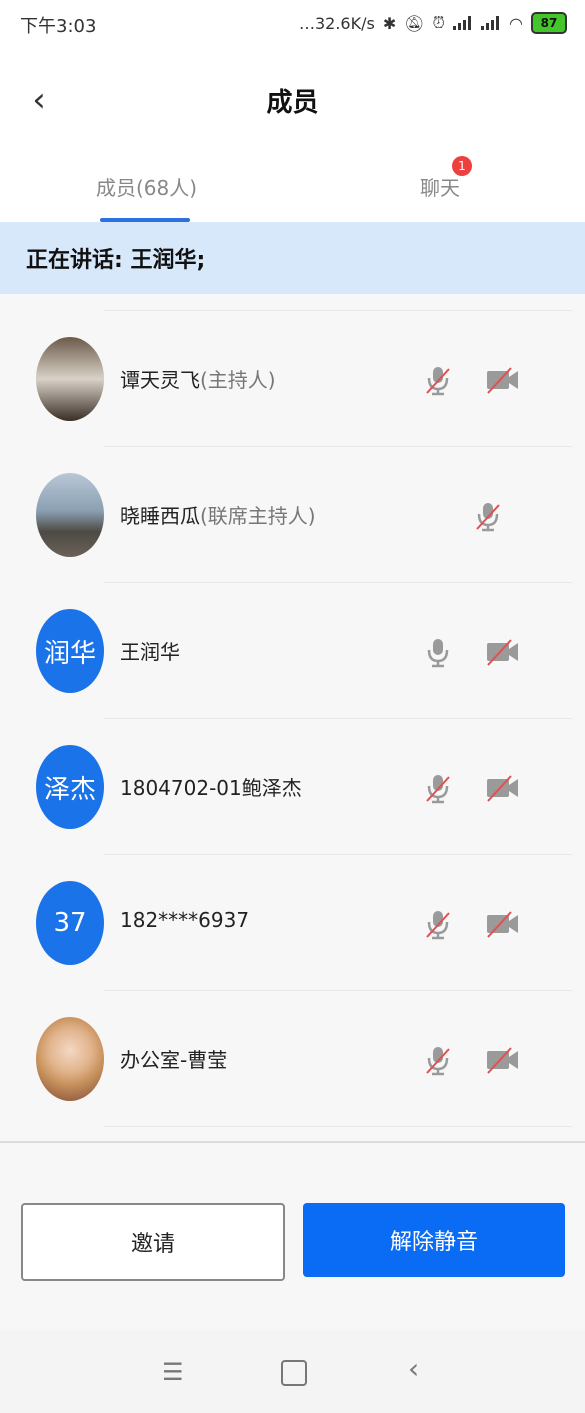 This screenshot has height=1413, width=585. I want to click on member-row: 晓睡西瓜(联席主持人), so click(304, 514).